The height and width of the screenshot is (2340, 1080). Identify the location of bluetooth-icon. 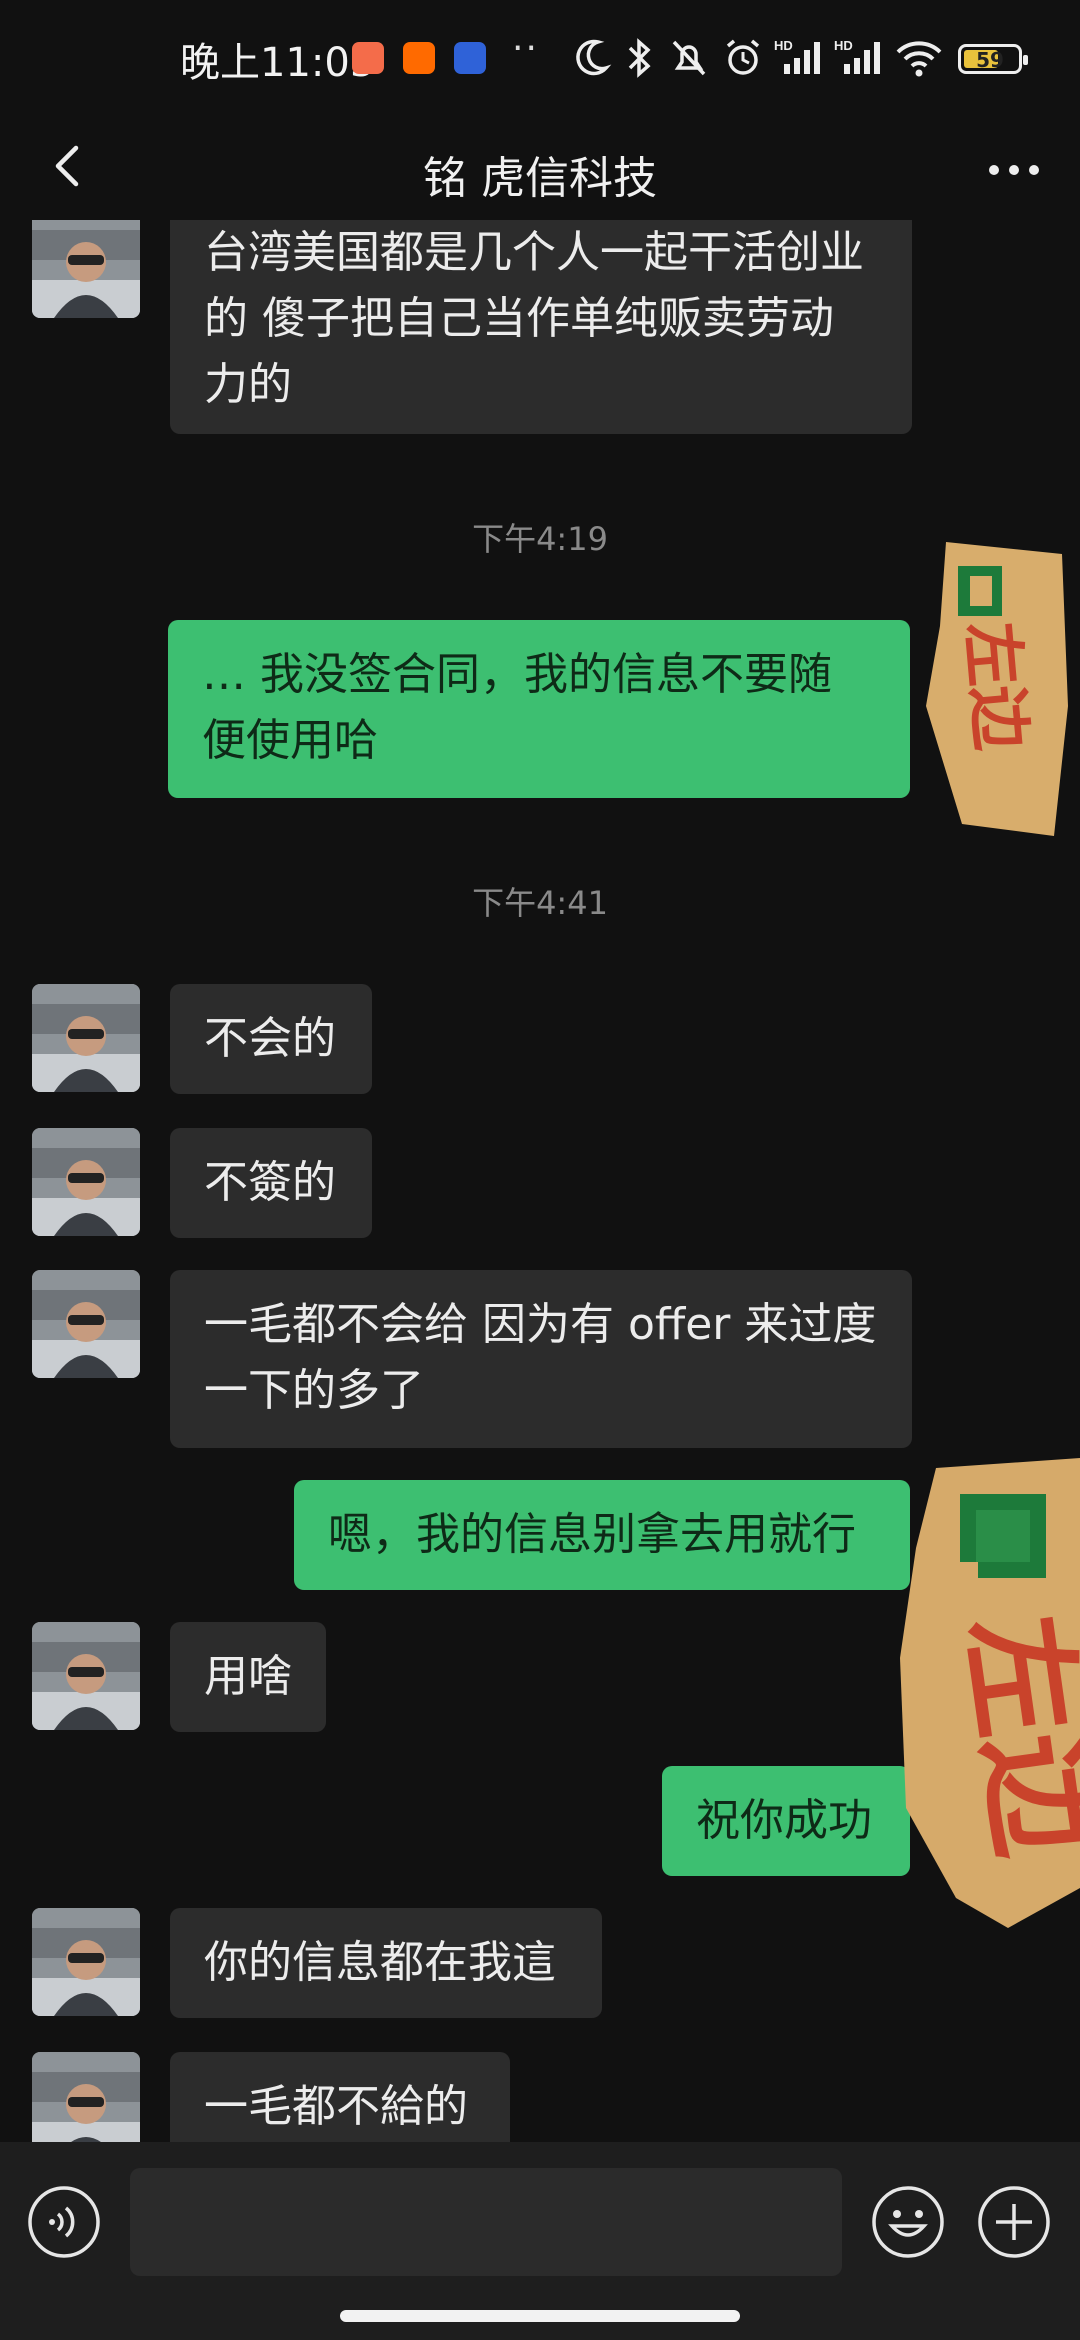
(639, 58).